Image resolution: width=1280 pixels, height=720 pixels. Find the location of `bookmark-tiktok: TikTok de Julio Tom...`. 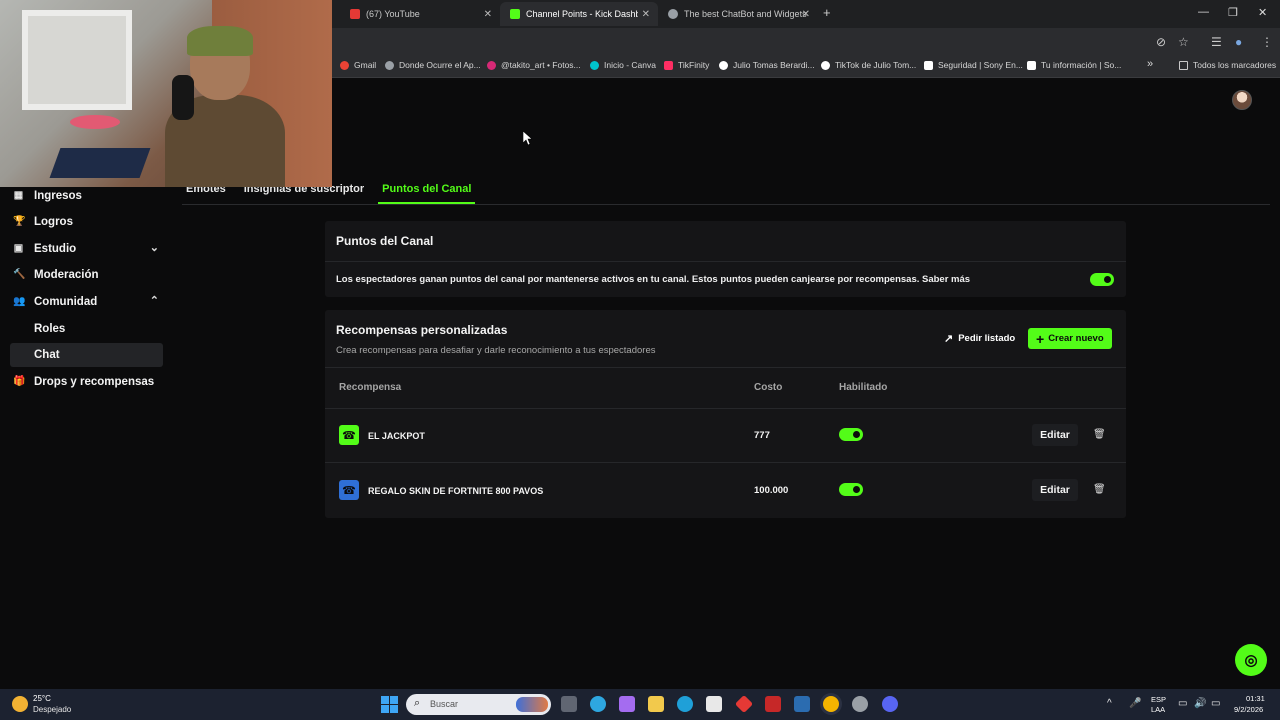

bookmark-tiktok: TikTok de Julio Tom... is located at coordinates (868, 65).